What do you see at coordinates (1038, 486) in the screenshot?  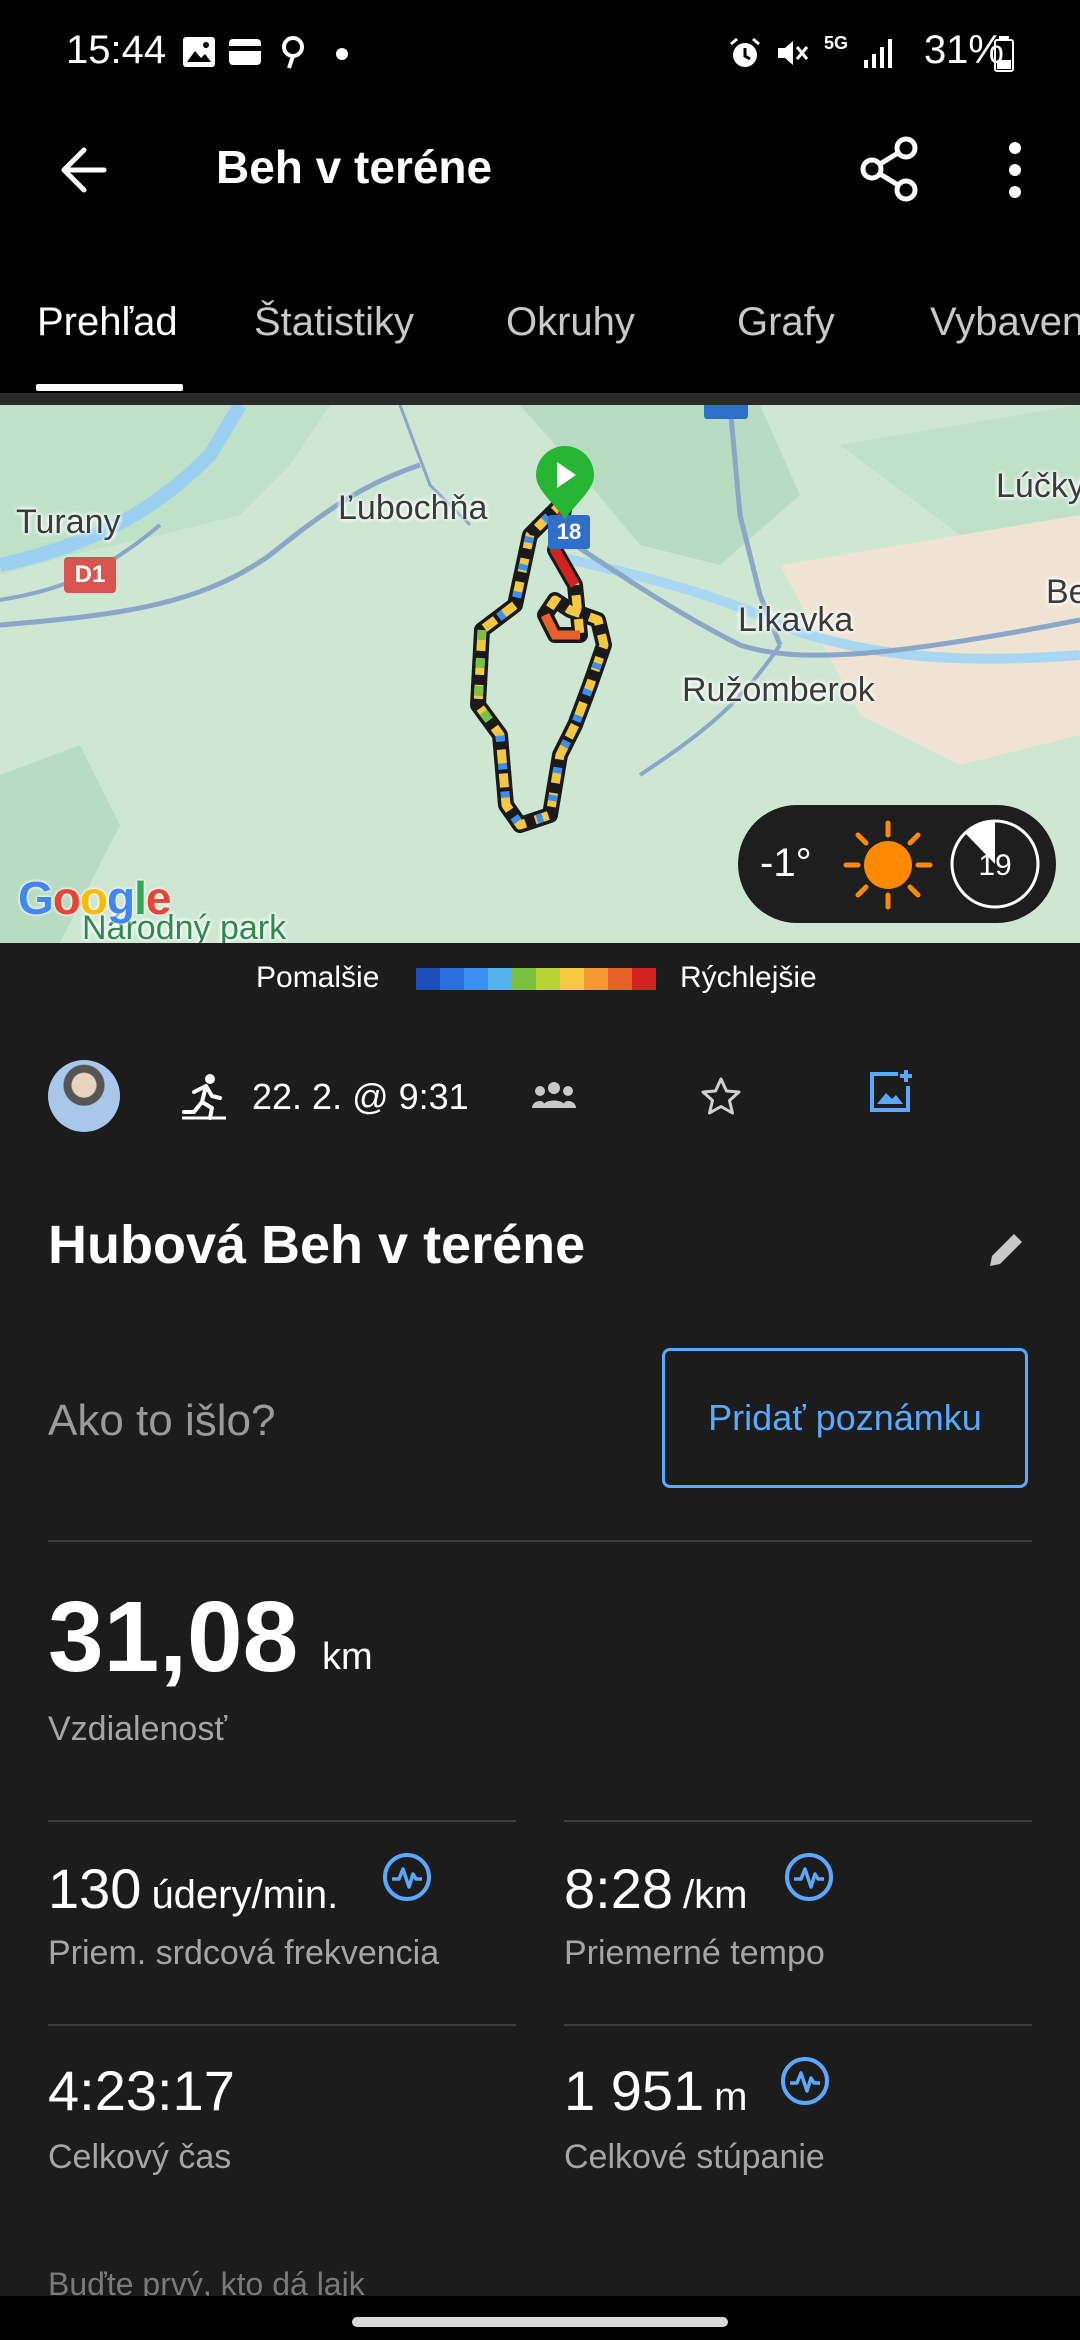 I see `map-label-lucky: Lúčky` at bounding box center [1038, 486].